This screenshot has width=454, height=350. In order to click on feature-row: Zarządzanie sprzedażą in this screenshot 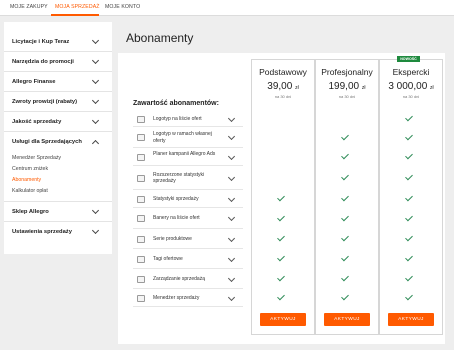, I will do `click(188, 279)`.